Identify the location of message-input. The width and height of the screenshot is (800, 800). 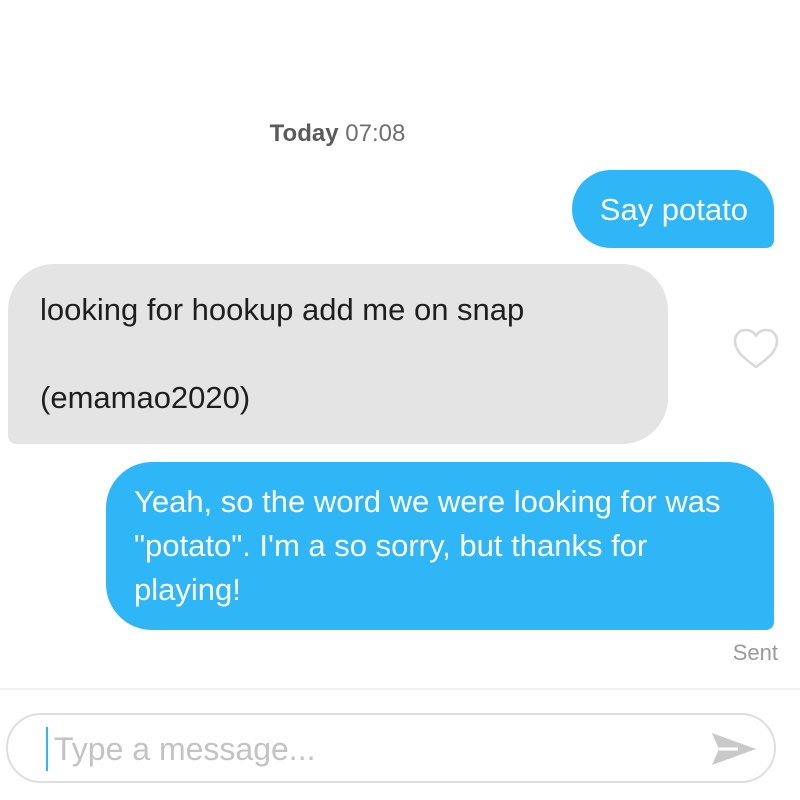
(374, 749).